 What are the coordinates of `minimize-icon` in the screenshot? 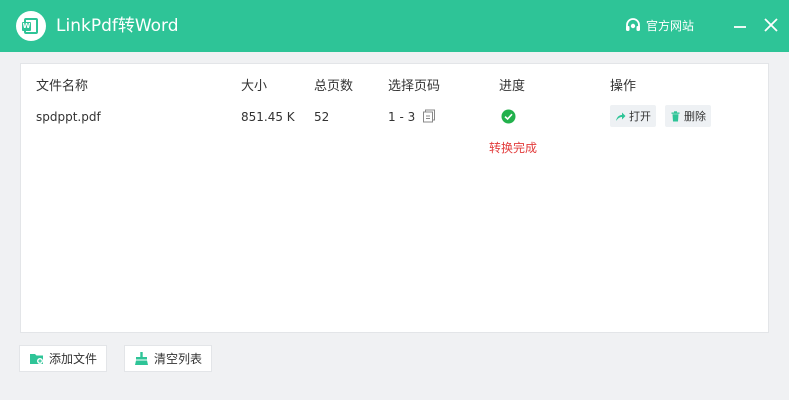 It's located at (740, 25).